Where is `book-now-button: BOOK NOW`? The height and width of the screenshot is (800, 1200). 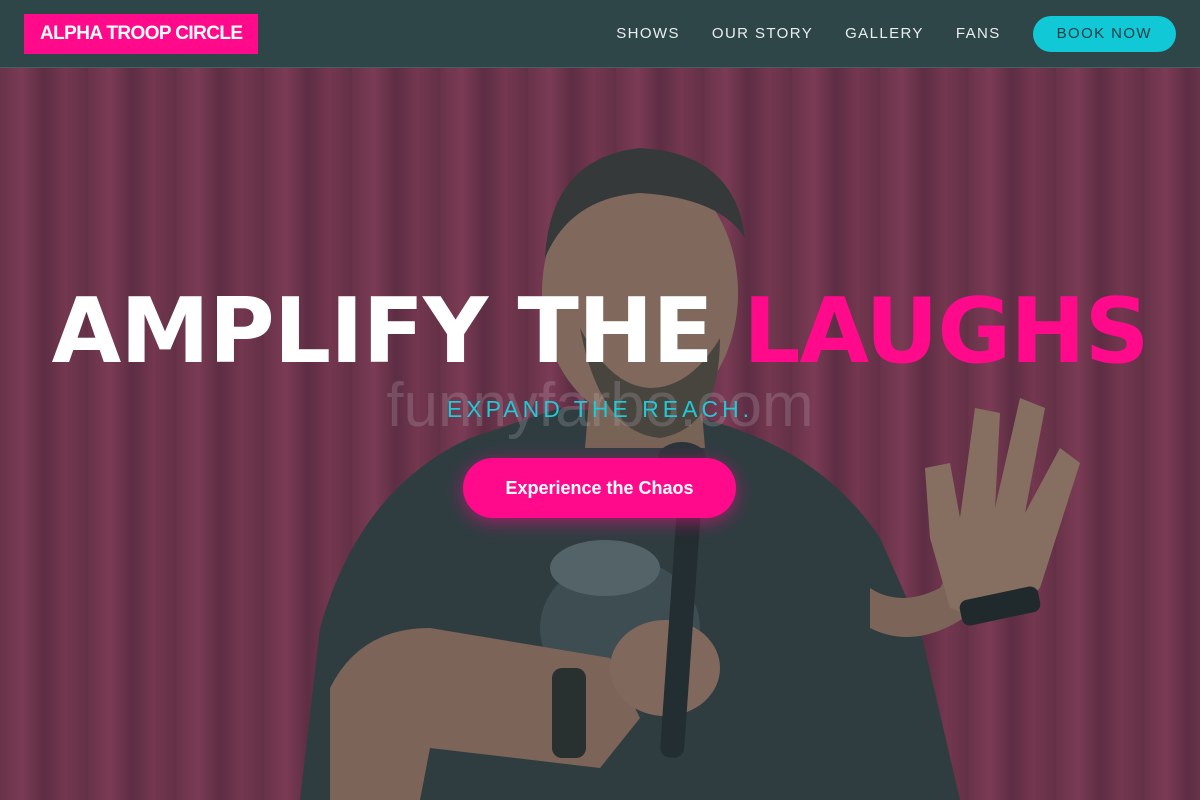
book-now-button: BOOK NOW is located at coordinates (1104, 33).